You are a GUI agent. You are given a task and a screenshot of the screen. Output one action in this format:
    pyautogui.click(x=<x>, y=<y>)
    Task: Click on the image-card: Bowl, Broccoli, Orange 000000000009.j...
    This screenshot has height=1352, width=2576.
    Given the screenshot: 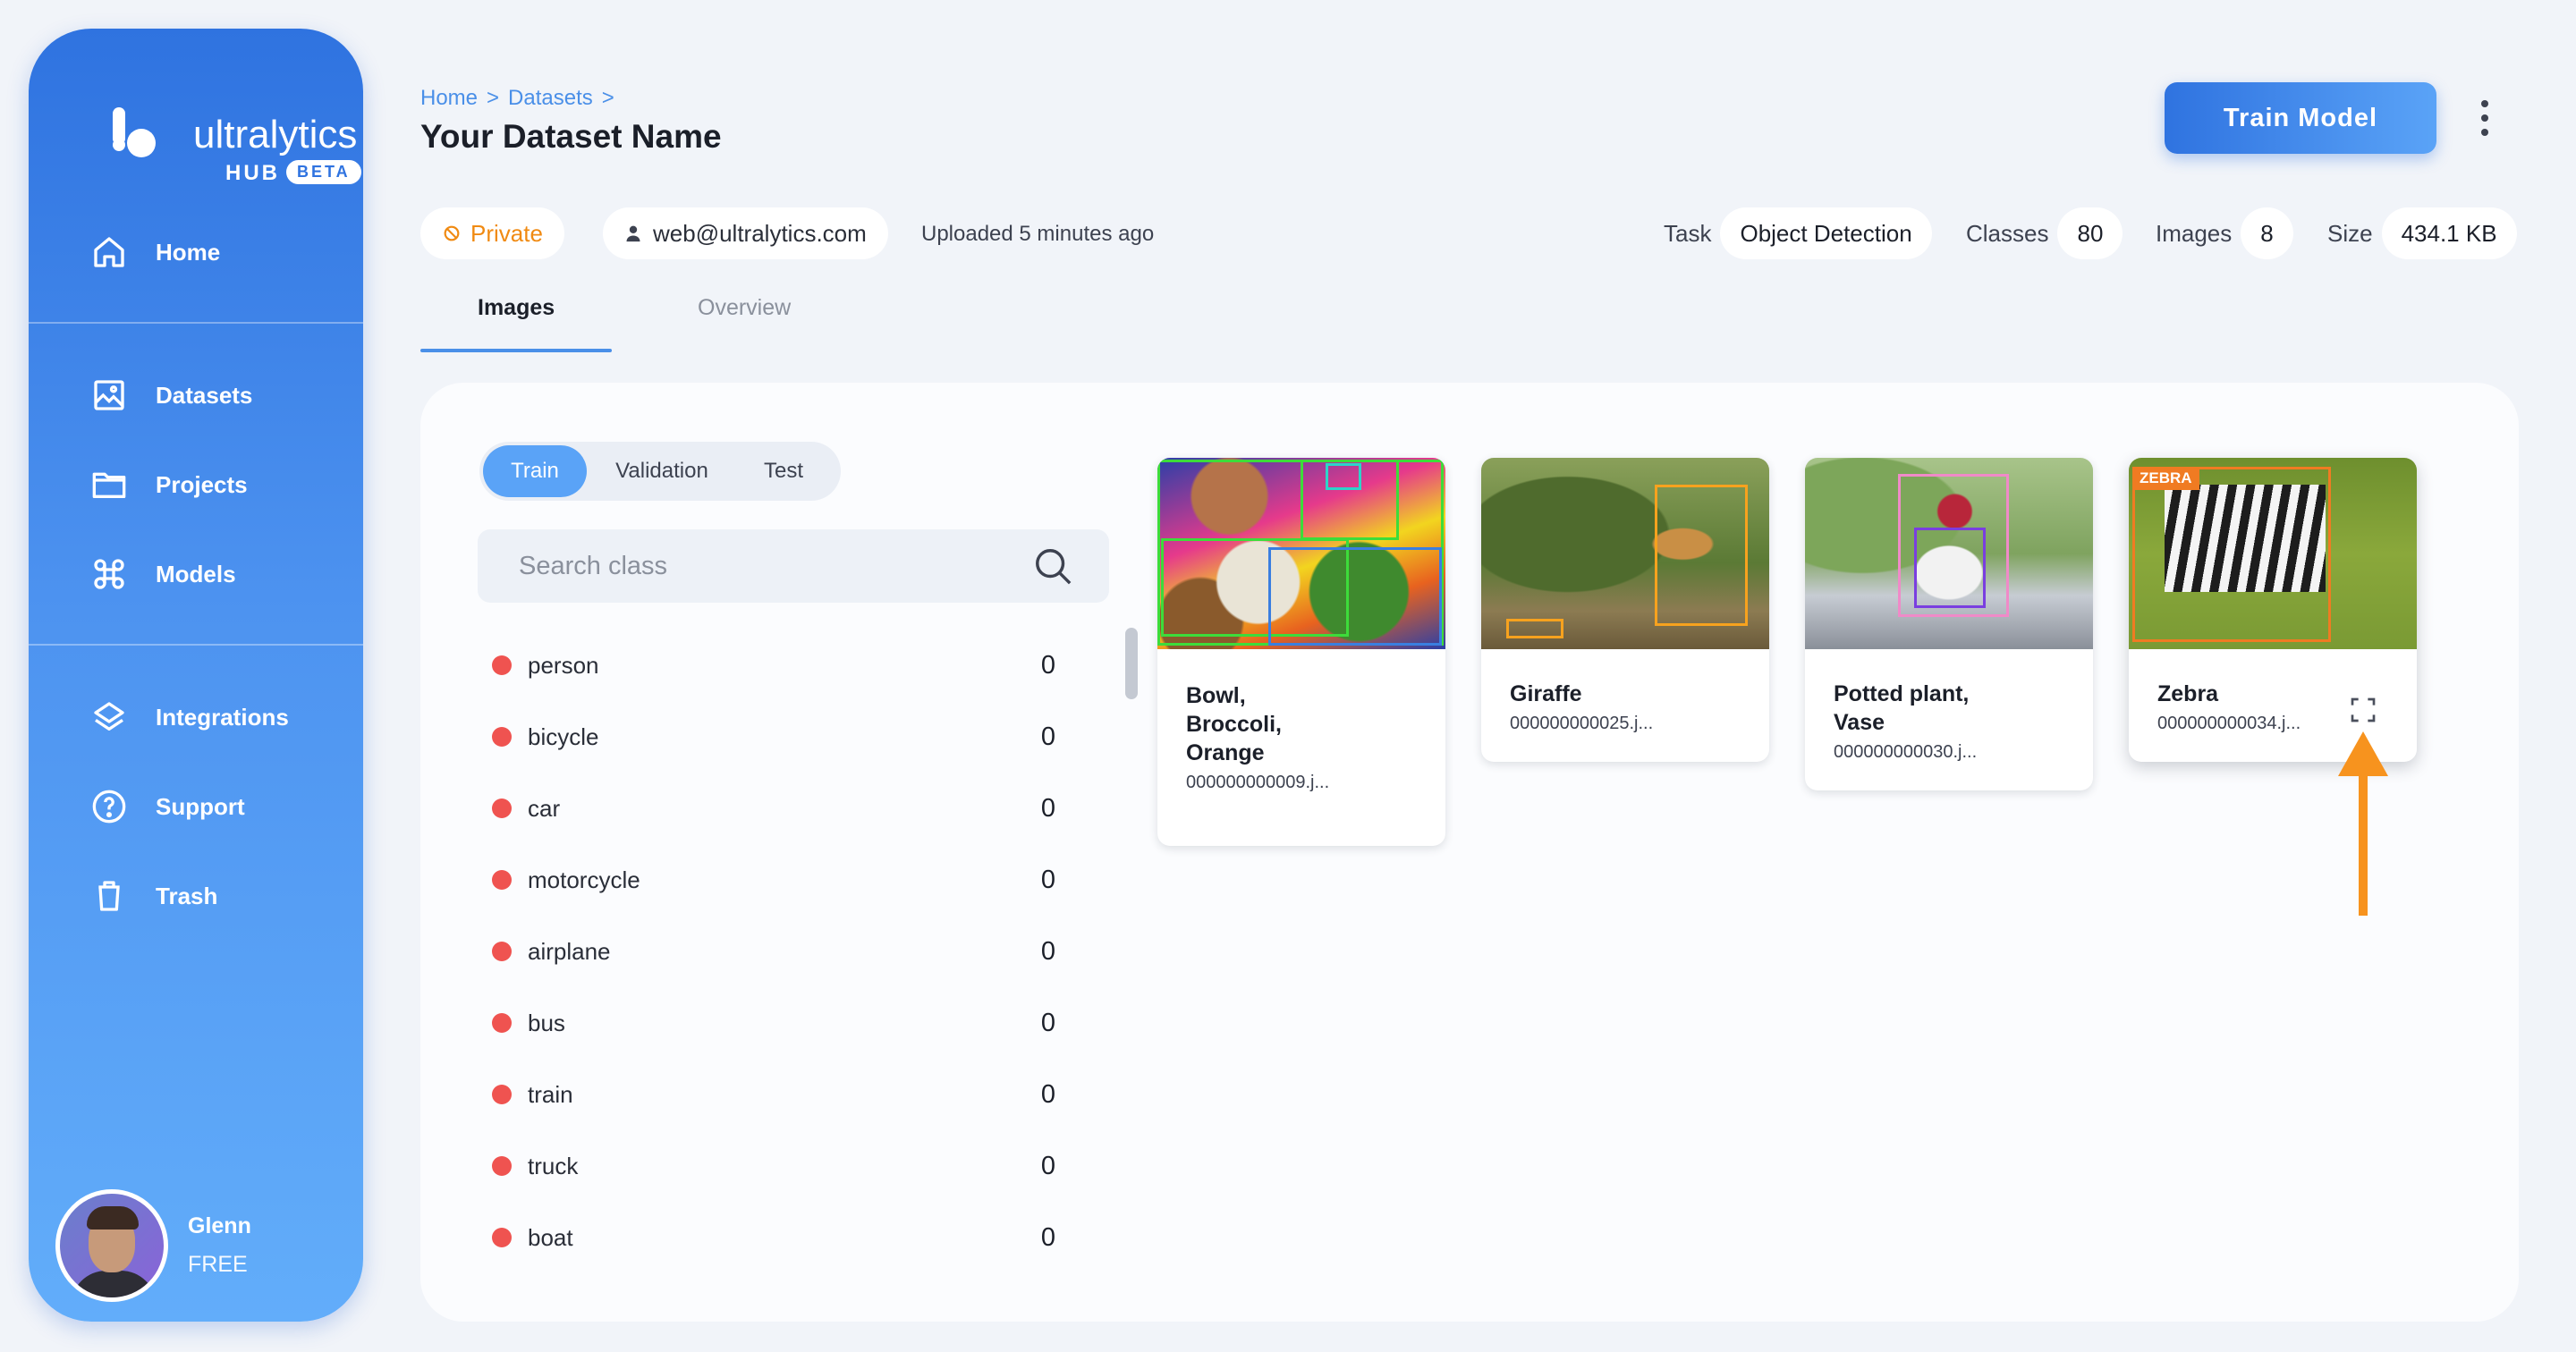 What is the action you would take?
    pyautogui.click(x=1301, y=652)
    